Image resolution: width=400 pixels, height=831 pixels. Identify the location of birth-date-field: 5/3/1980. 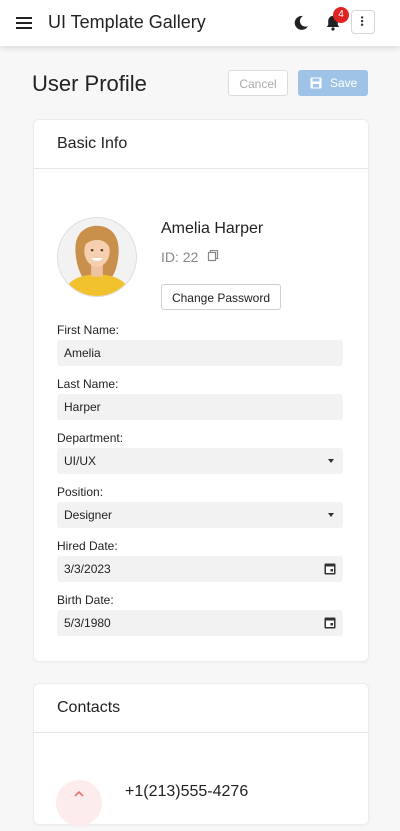
(200, 623).